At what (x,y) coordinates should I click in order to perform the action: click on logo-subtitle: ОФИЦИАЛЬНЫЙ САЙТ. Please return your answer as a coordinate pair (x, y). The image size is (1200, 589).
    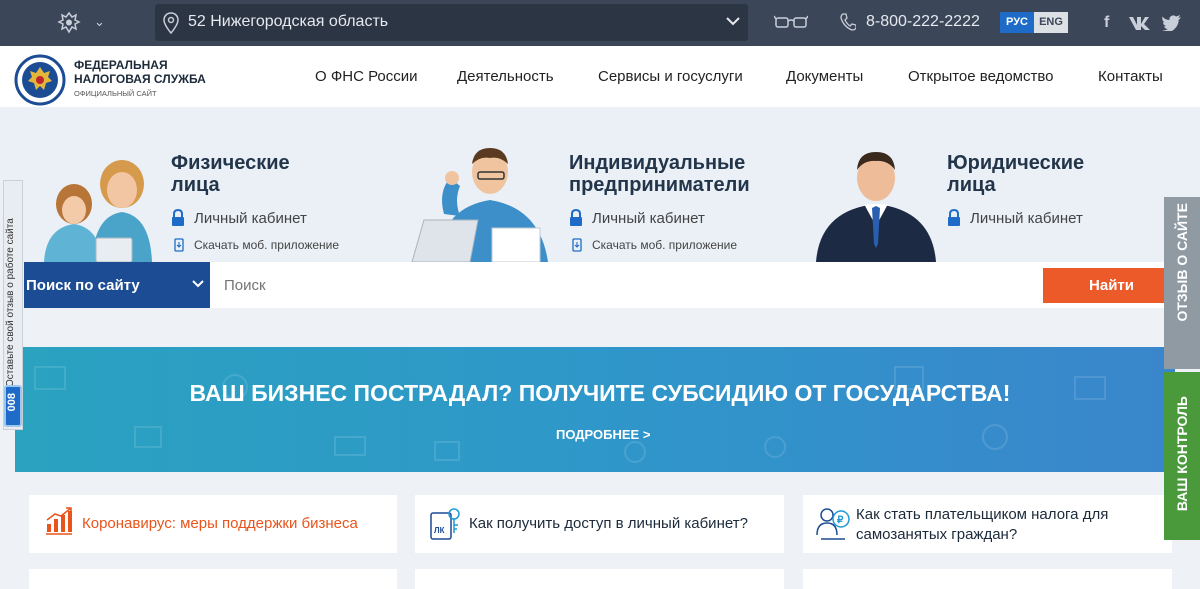
    Looking at the image, I should click on (115, 93).